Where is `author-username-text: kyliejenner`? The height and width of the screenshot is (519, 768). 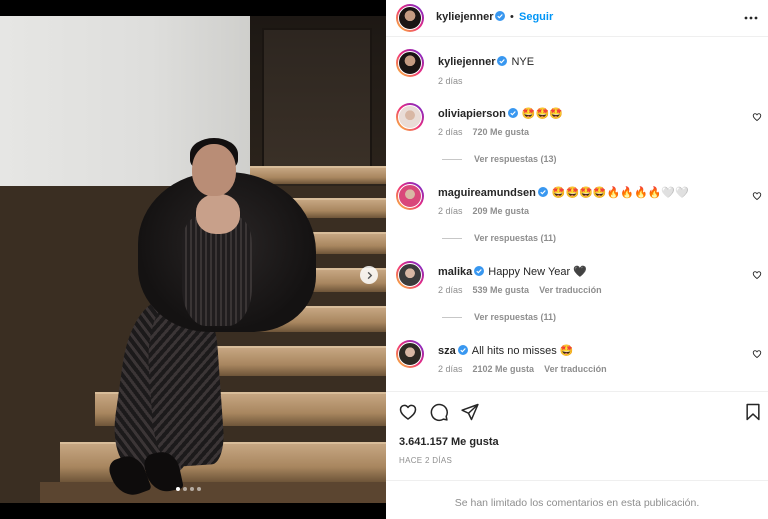 author-username-text: kyliejenner is located at coordinates (464, 17).